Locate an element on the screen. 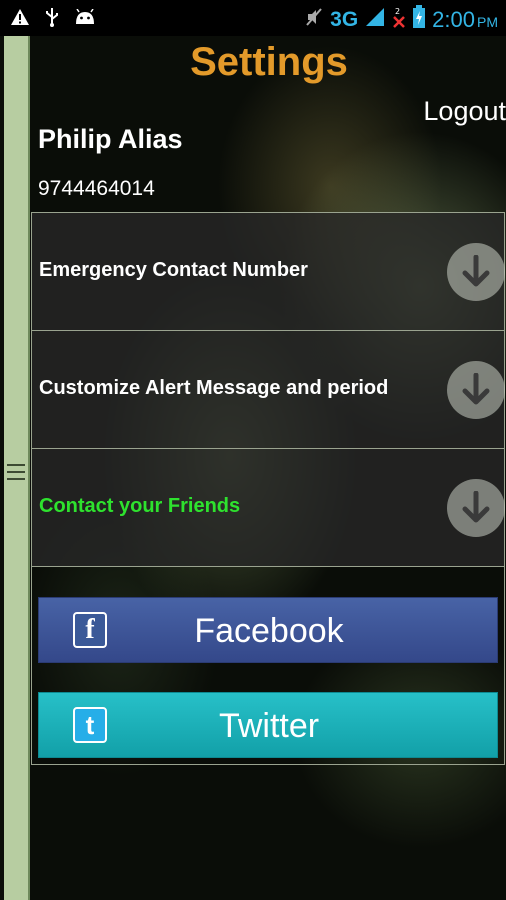 Image resolution: width=506 pixels, height=900 pixels. status-bar: 3G 2 2:00 PM is located at coordinates (253, 18).